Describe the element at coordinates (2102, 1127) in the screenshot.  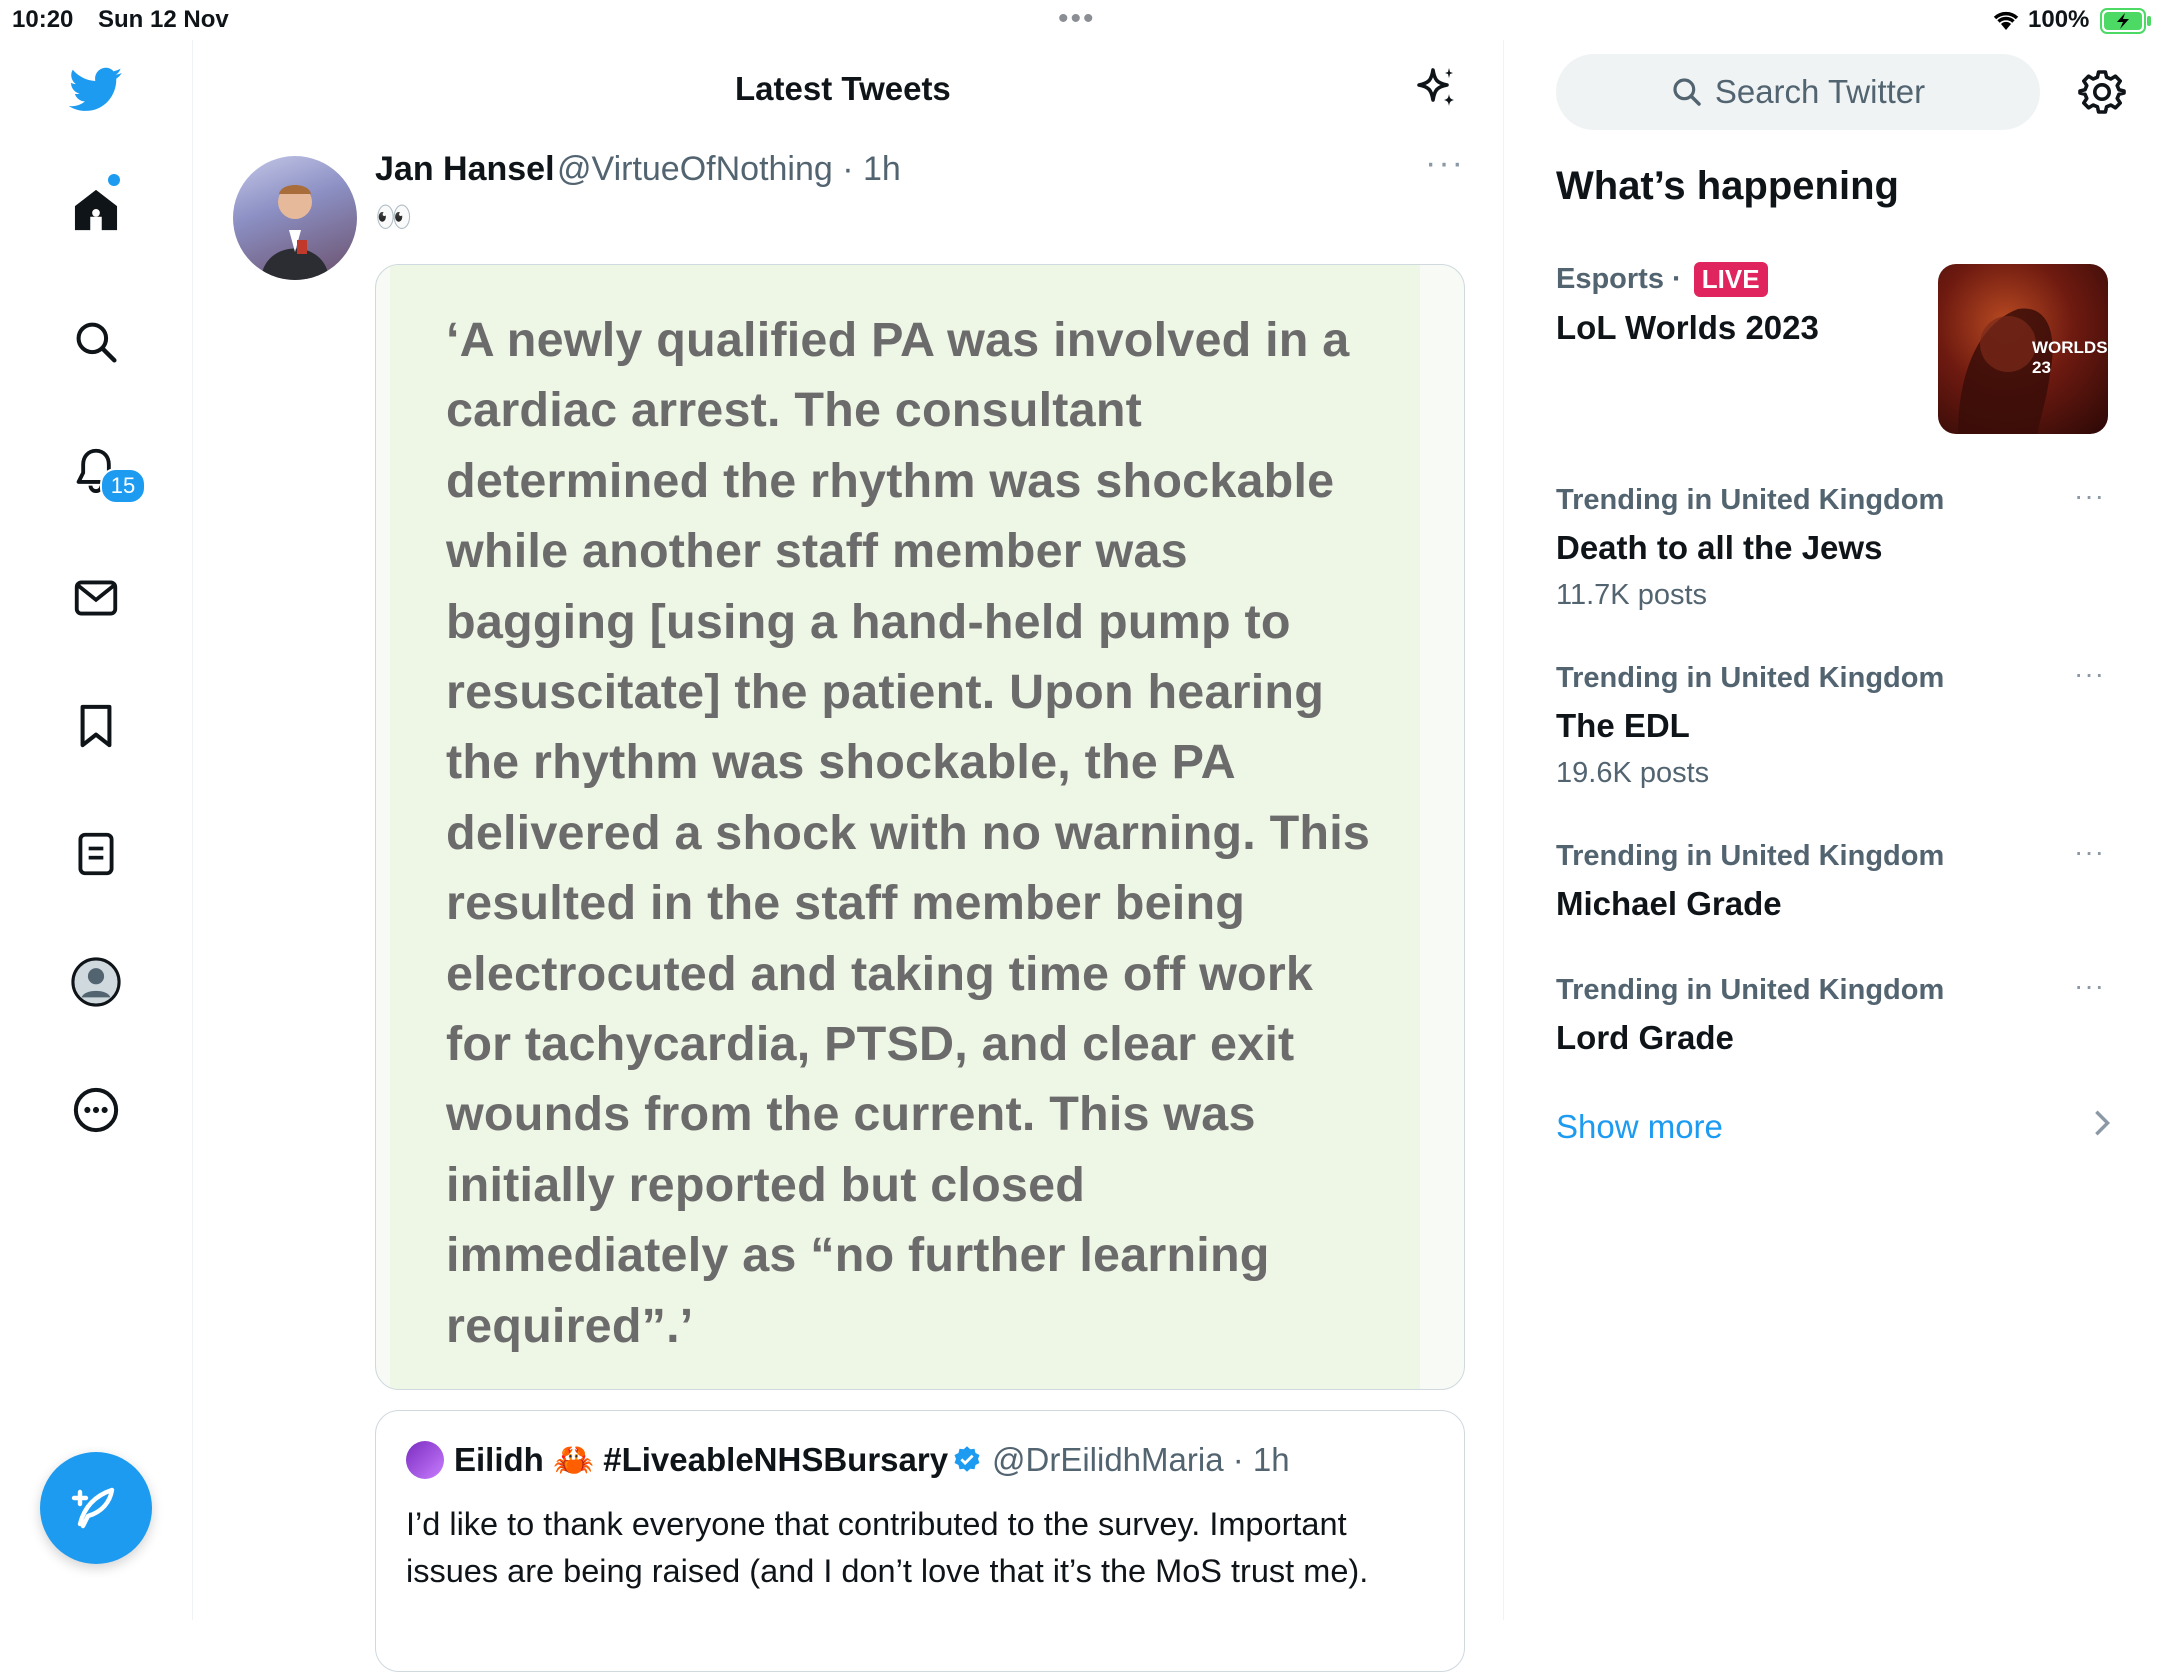
I see `chevron-right-icon` at that location.